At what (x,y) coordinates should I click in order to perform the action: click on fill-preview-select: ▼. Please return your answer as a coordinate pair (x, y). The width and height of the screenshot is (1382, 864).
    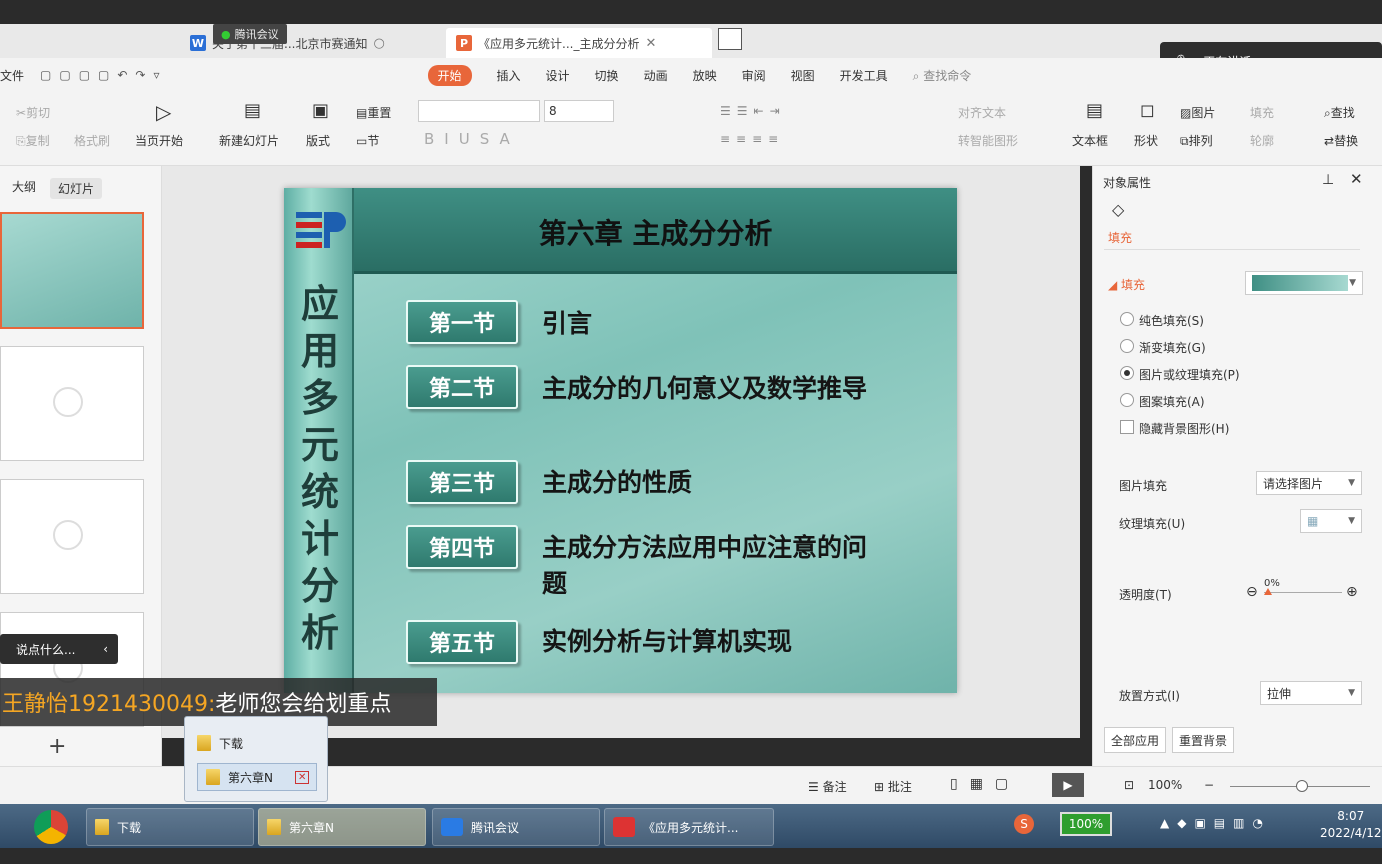
    Looking at the image, I should click on (1304, 283).